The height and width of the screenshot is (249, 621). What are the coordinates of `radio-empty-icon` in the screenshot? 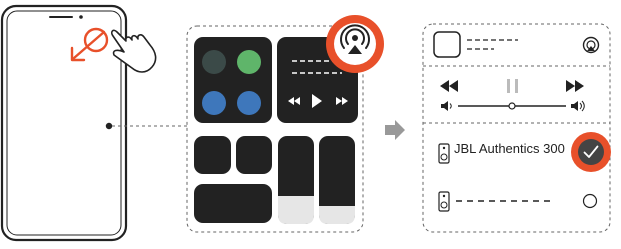 It's located at (590, 201).